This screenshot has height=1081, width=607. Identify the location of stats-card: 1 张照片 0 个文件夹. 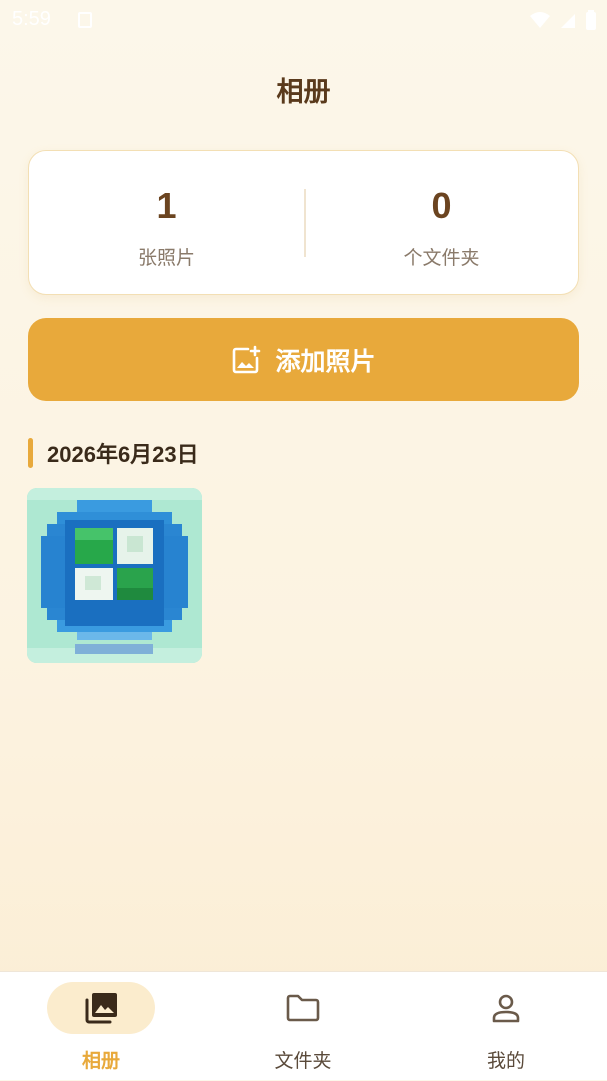
(303, 222).